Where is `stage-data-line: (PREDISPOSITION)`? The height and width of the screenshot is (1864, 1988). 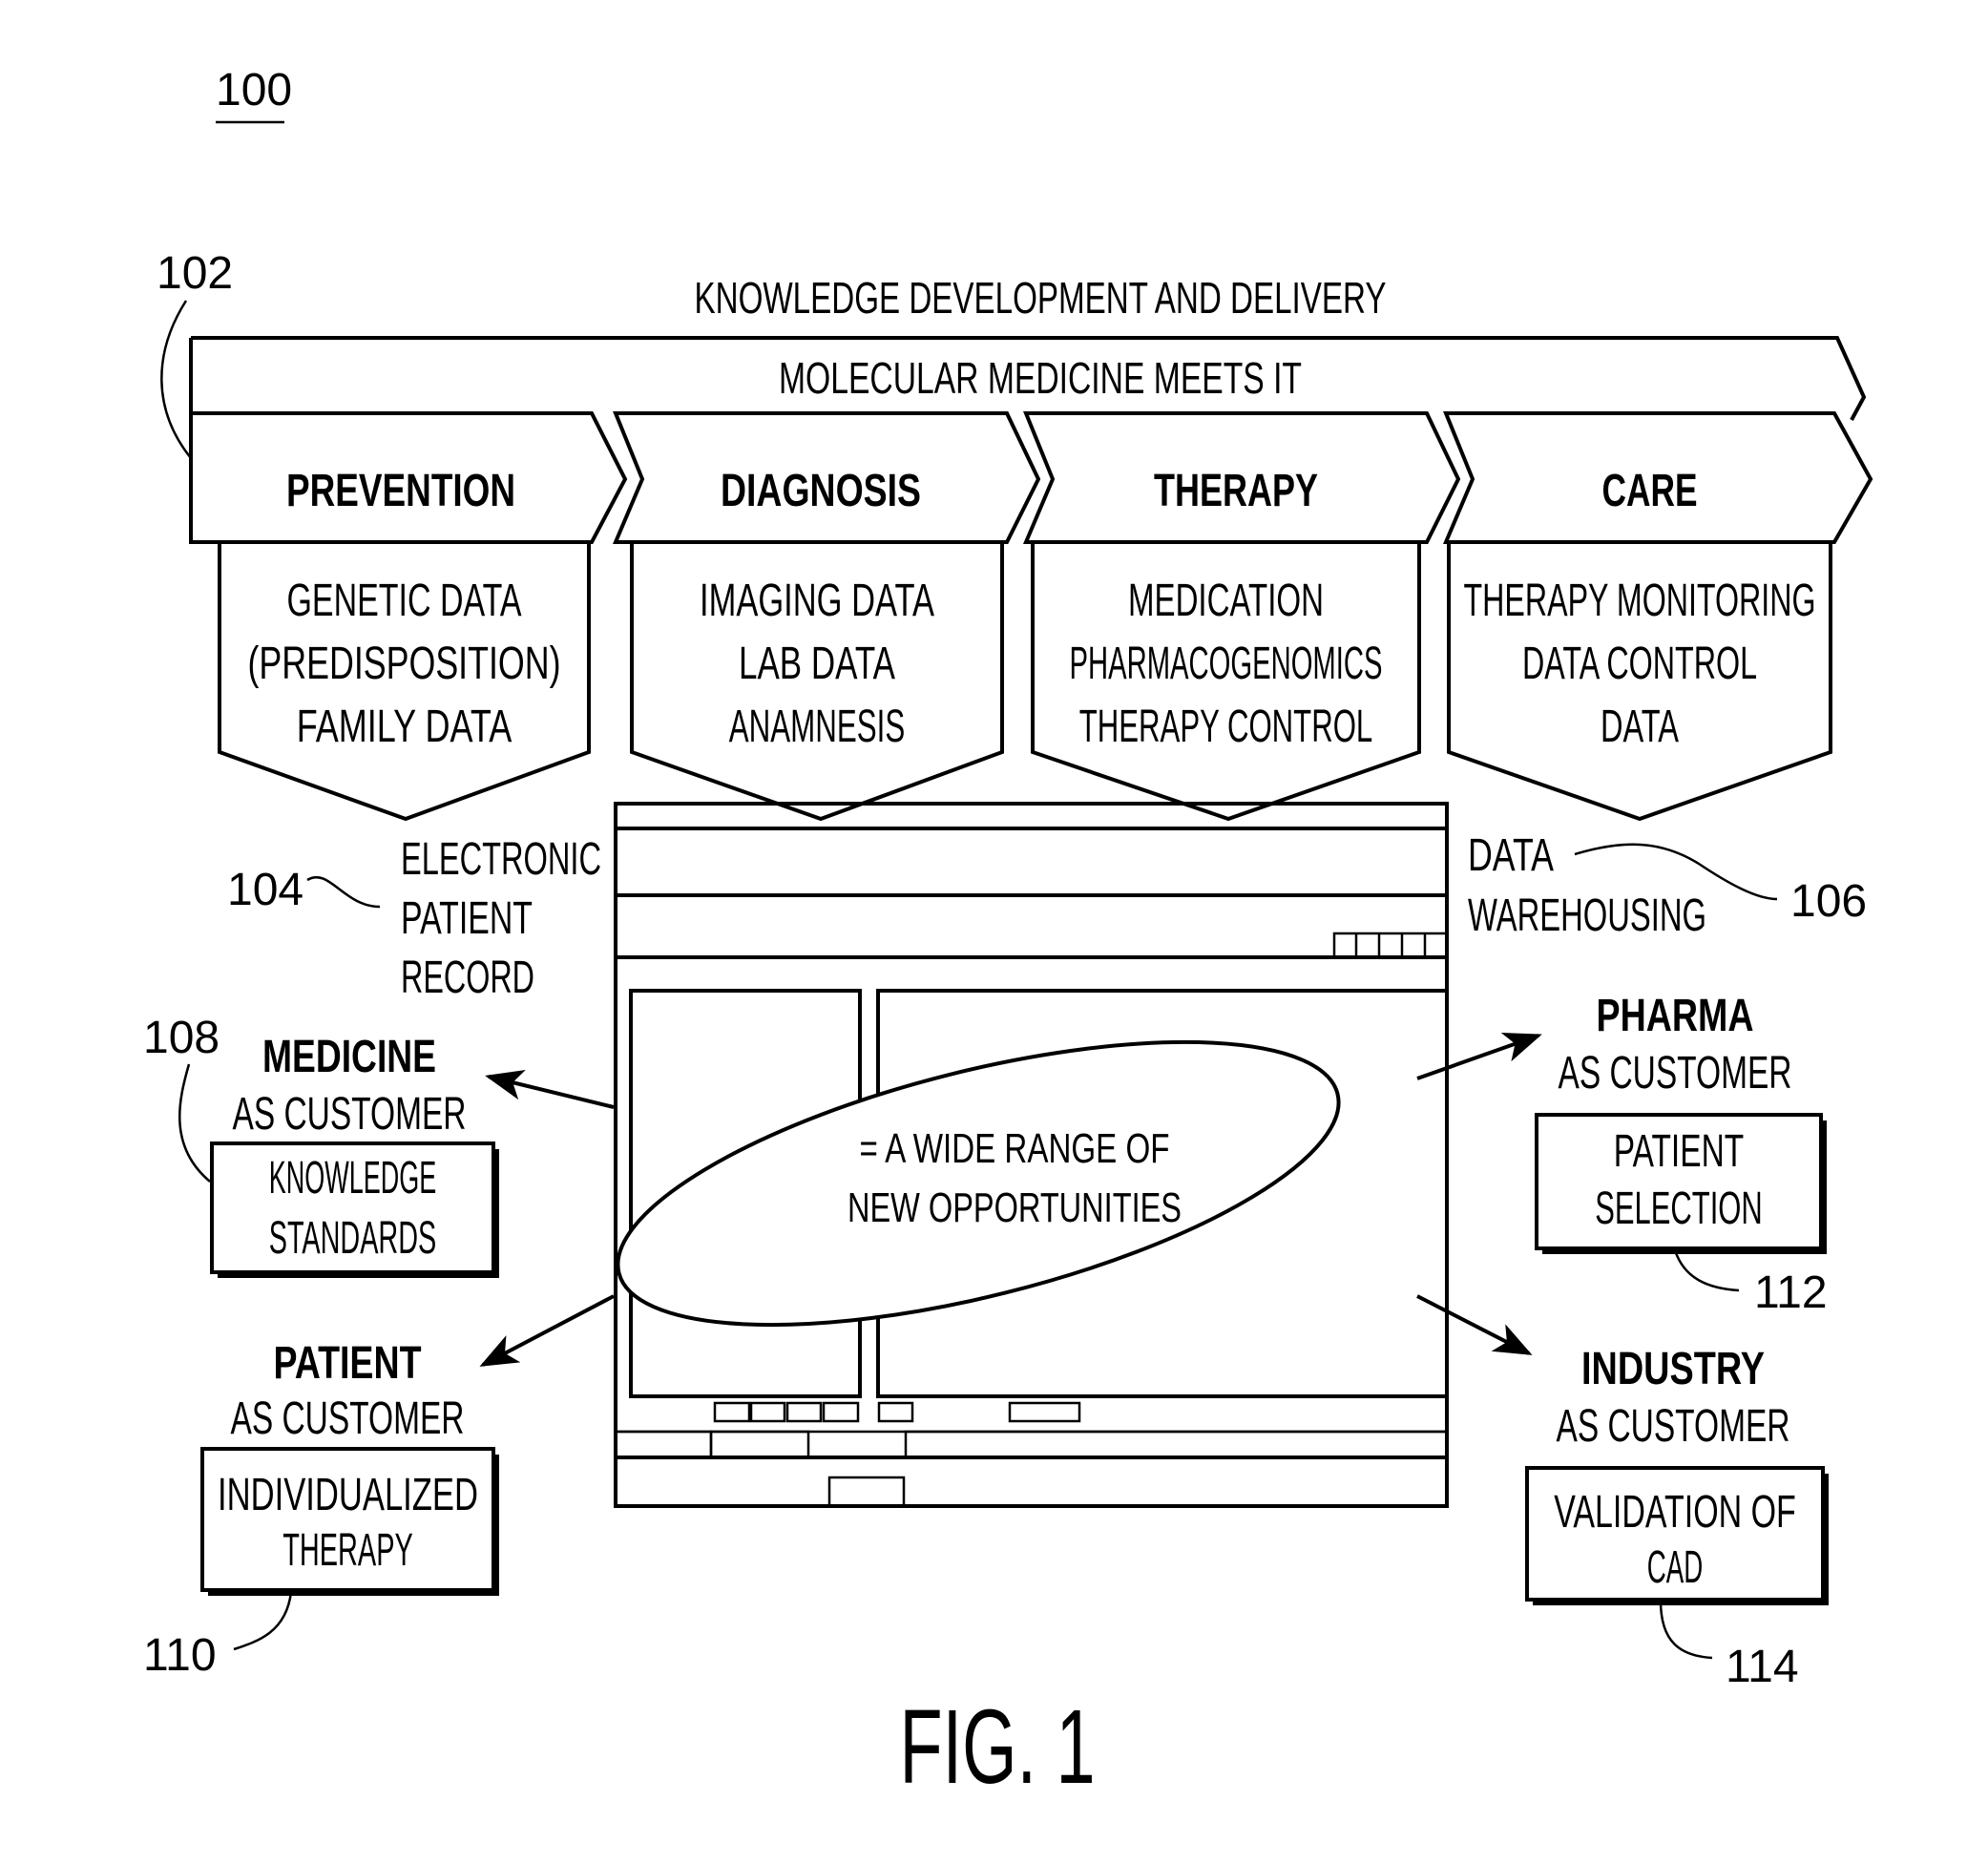 stage-data-line: (PREDISPOSITION) is located at coordinates (404, 664).